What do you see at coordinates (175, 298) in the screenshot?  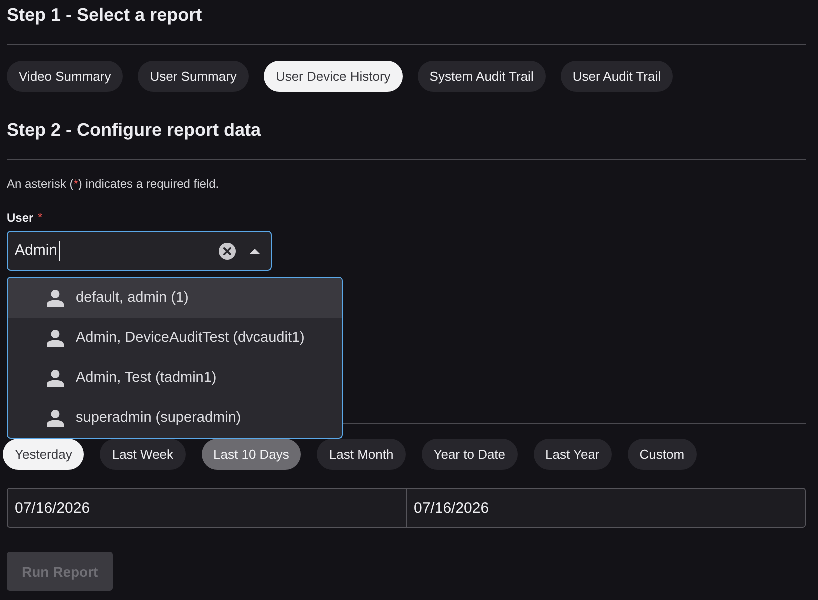 I see `dropdown-option: default, admin (1)` at bounding box center [175, 298].